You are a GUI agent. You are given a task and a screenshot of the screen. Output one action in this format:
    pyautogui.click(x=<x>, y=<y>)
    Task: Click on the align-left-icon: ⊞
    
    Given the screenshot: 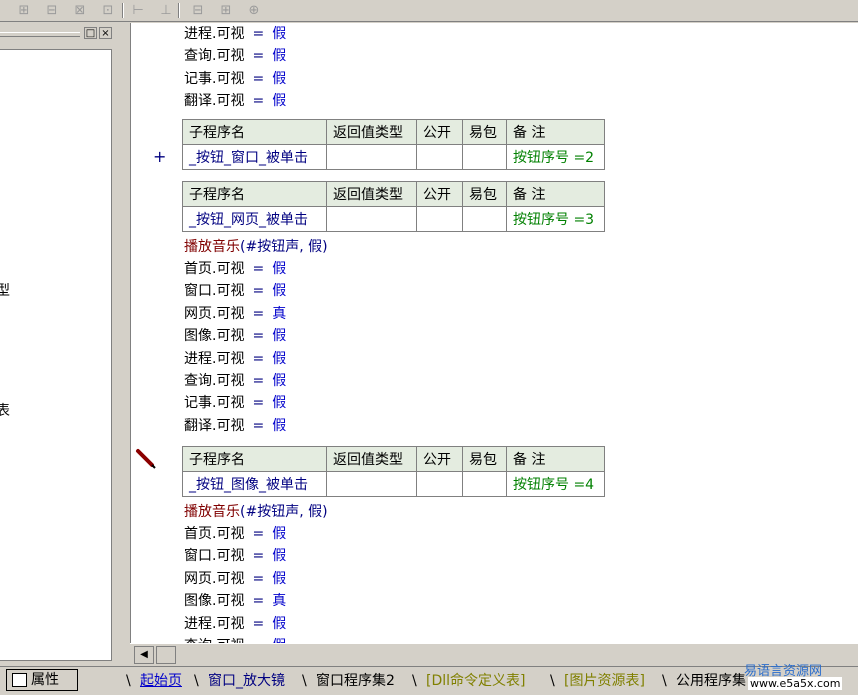 What is the action you would take?
    pyautogui.click(x=24, y=10)
    